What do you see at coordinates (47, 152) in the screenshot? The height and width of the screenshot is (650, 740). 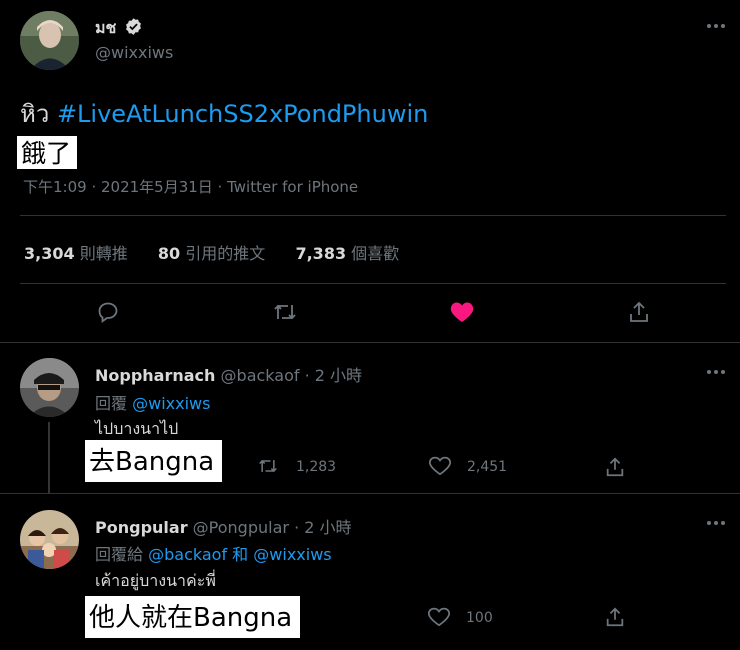 I see `subtitle-caption: 餓了` at bounding box center [47, 152].